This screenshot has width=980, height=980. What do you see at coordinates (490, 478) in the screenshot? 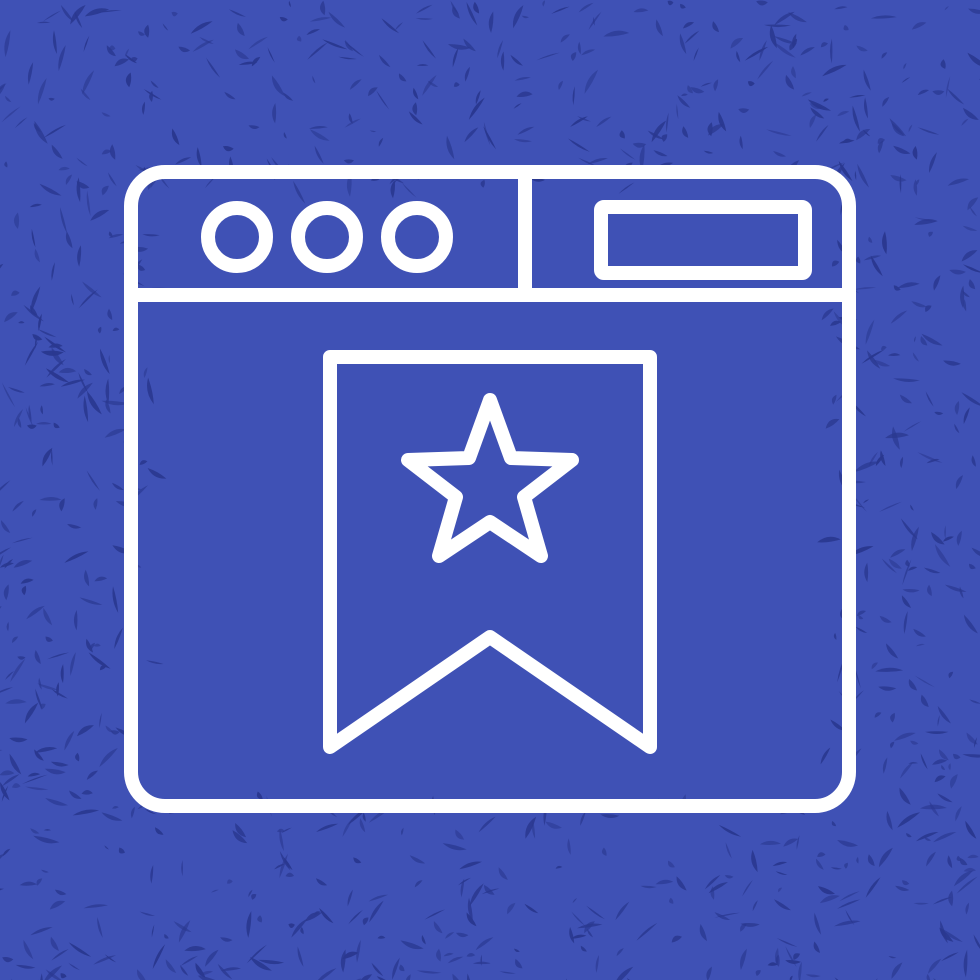
I see `star-icon` at bounding box center [490, 478].